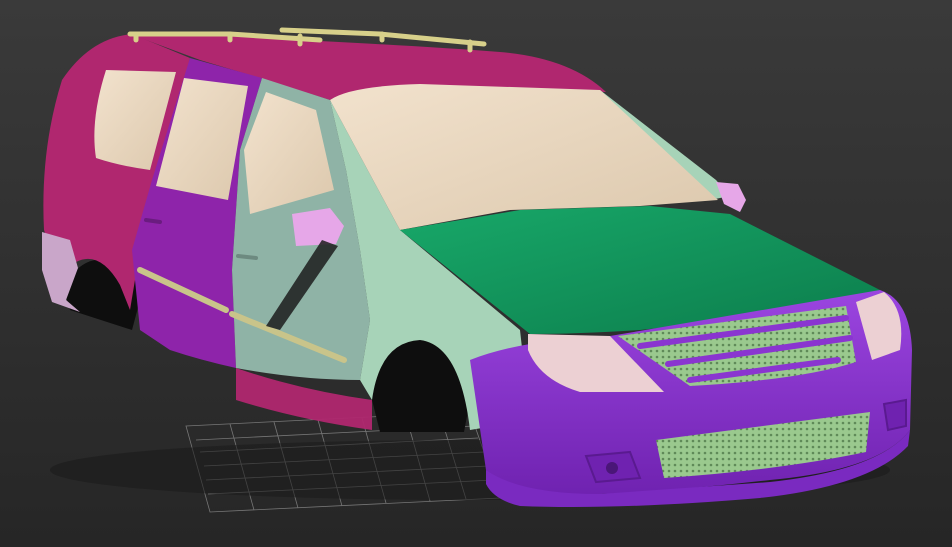 The height and width of the screenshot is (547, 952). What do you see at coordinates (247, 257) in the screenshot?
I see `front-door-handle` at bounding box center [247, 257].